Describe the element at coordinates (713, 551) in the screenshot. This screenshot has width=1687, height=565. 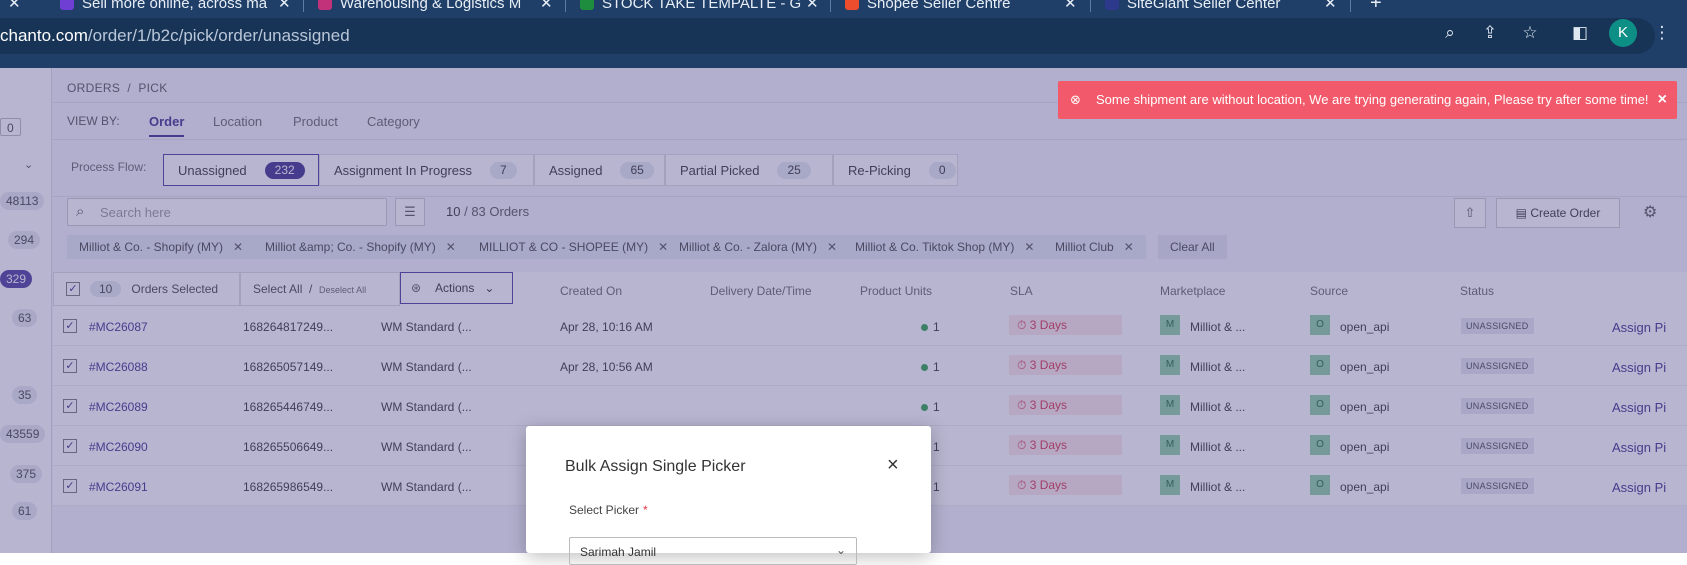
I see `picker-select: Sarimah Jamil ⌄` at that location.